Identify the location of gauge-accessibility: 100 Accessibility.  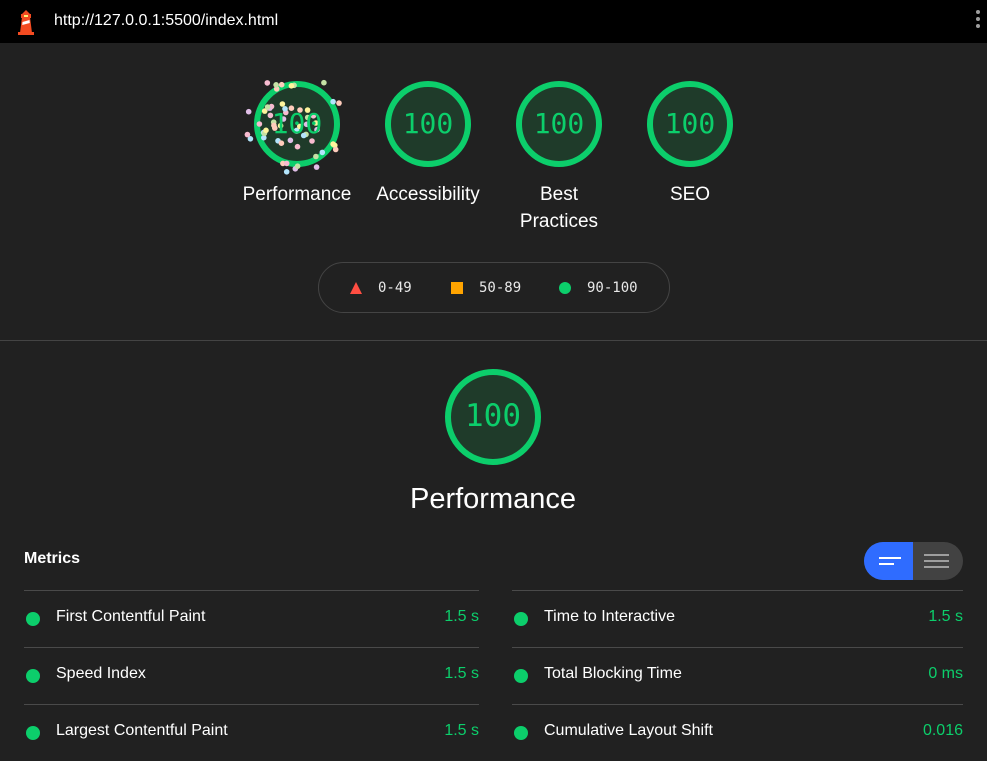
(428, 144).